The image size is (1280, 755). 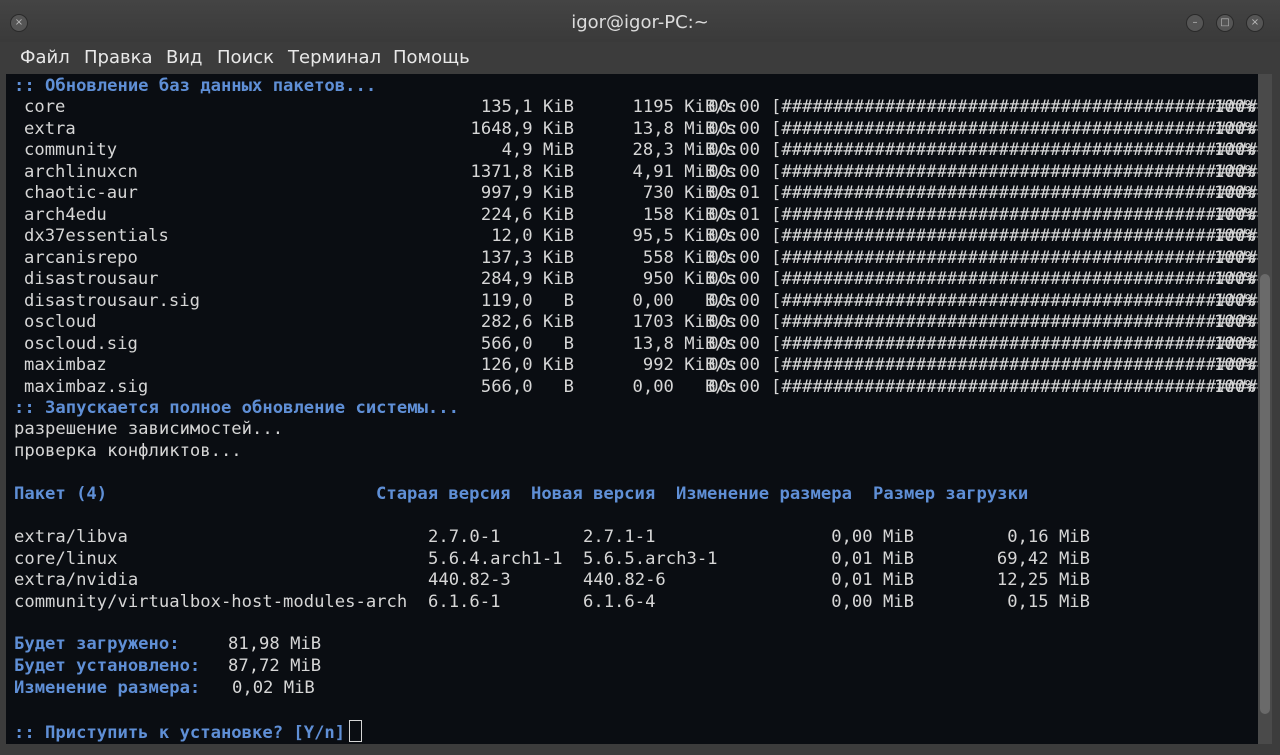 I want to click on header-new-version: Новая версия, so click(x=593, y=494).